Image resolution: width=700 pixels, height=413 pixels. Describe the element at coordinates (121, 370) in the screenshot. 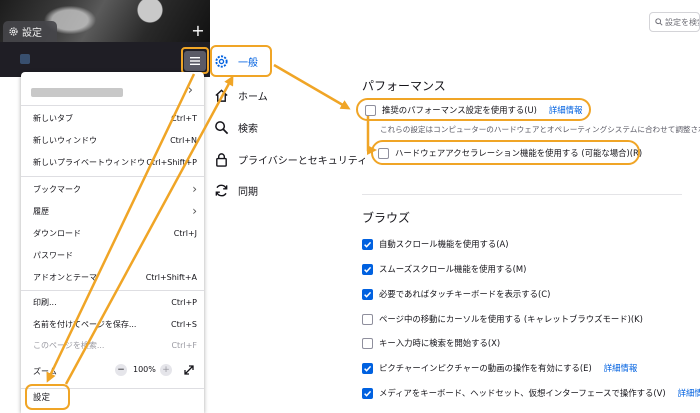

I see `zoom-out-button: −` at that location.